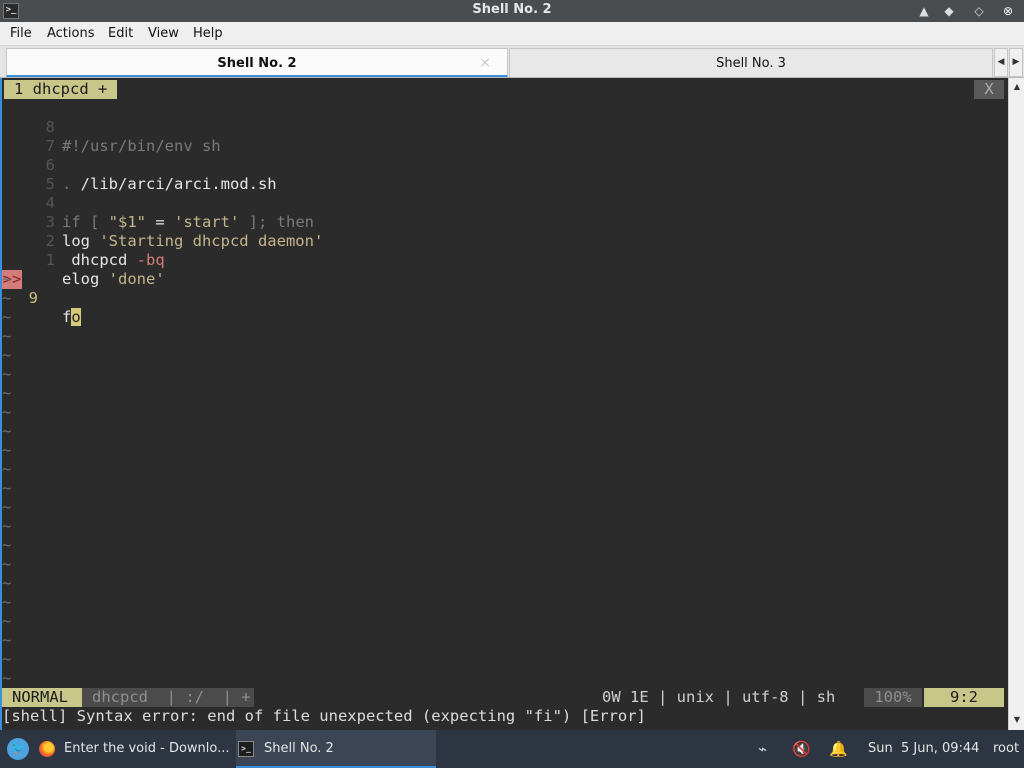  What do you see at coordinates (504, 136) in the screenshot?
I see `code-line: 7` at bounding box center [504, 136].